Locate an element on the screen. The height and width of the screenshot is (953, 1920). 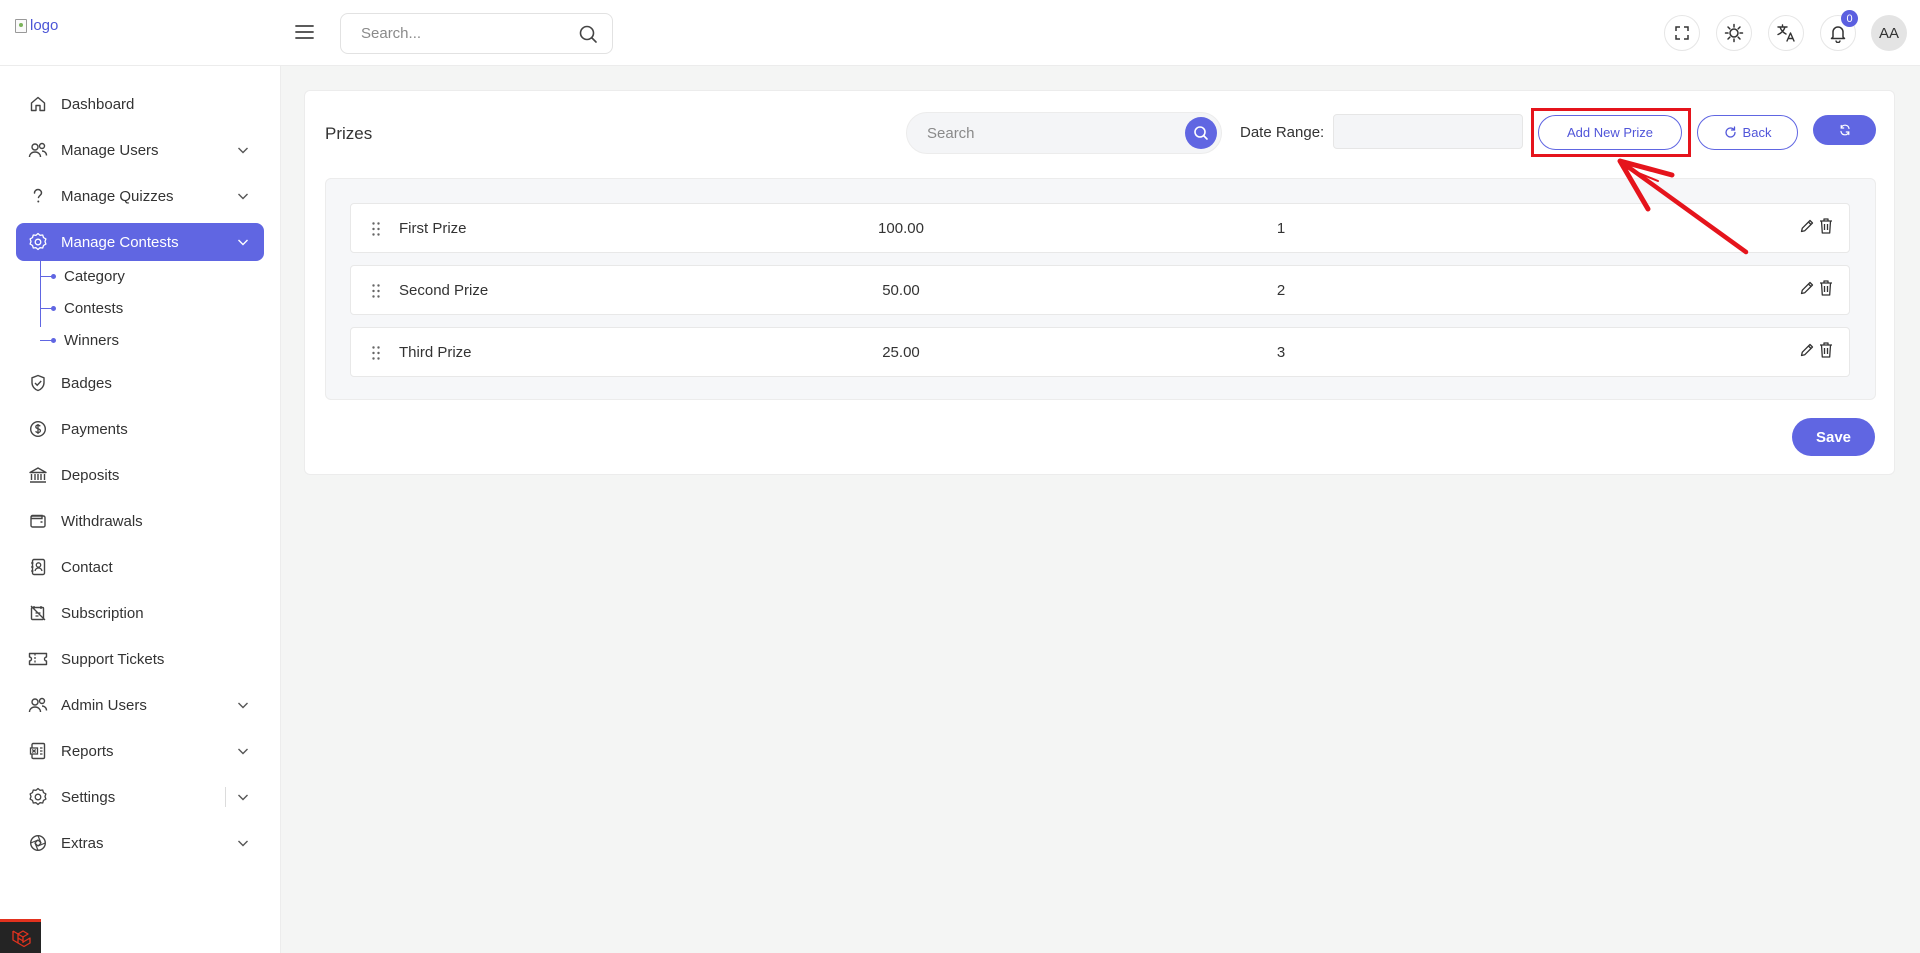
prize-amount: 50.00 is located at coordinates (901, 290).